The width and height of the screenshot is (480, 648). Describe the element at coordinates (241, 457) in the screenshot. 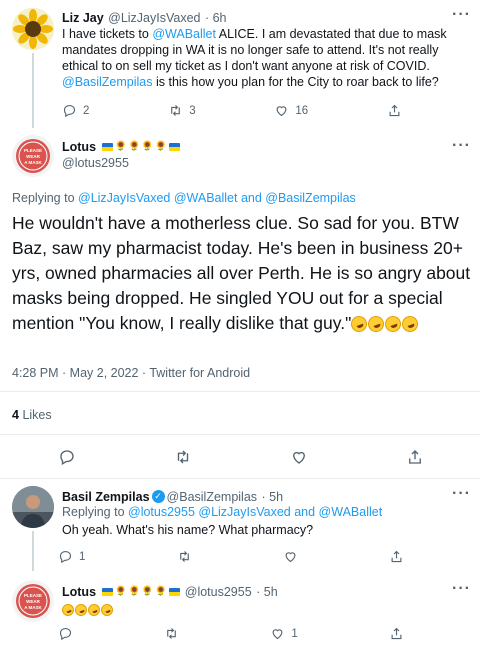

I see `main-tweet-actions` at that location.